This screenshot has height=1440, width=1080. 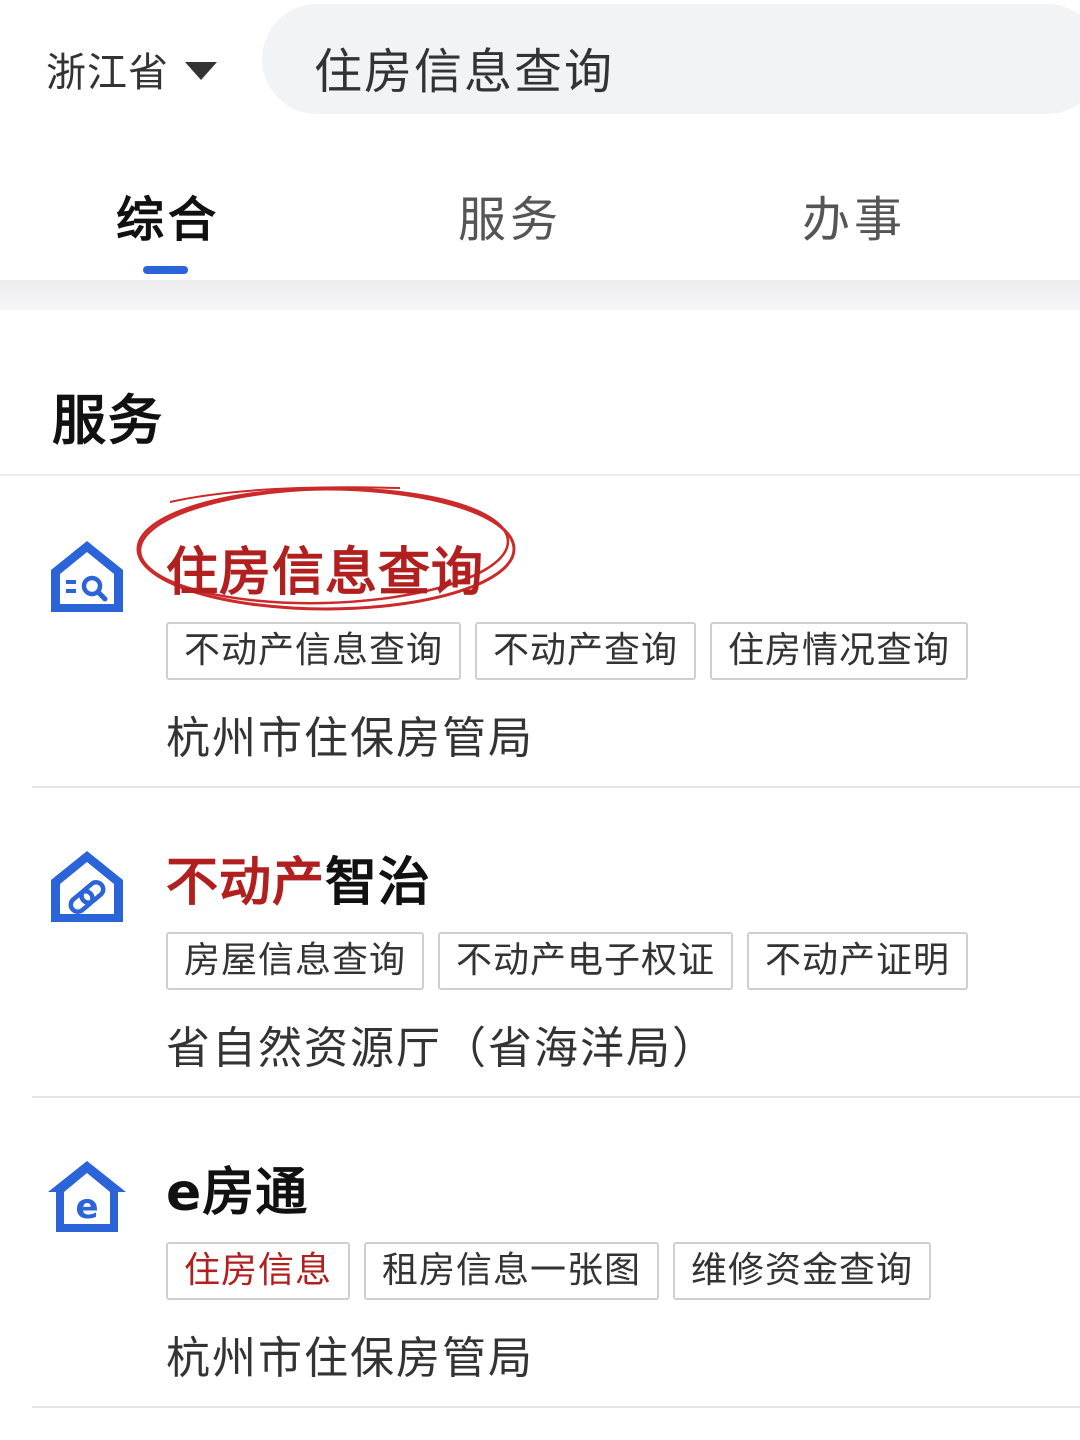 What do you see at coordinates (854, 215) in the screenshot?
I see `tab-affairs: 办事` at bounding box center [854, 215].